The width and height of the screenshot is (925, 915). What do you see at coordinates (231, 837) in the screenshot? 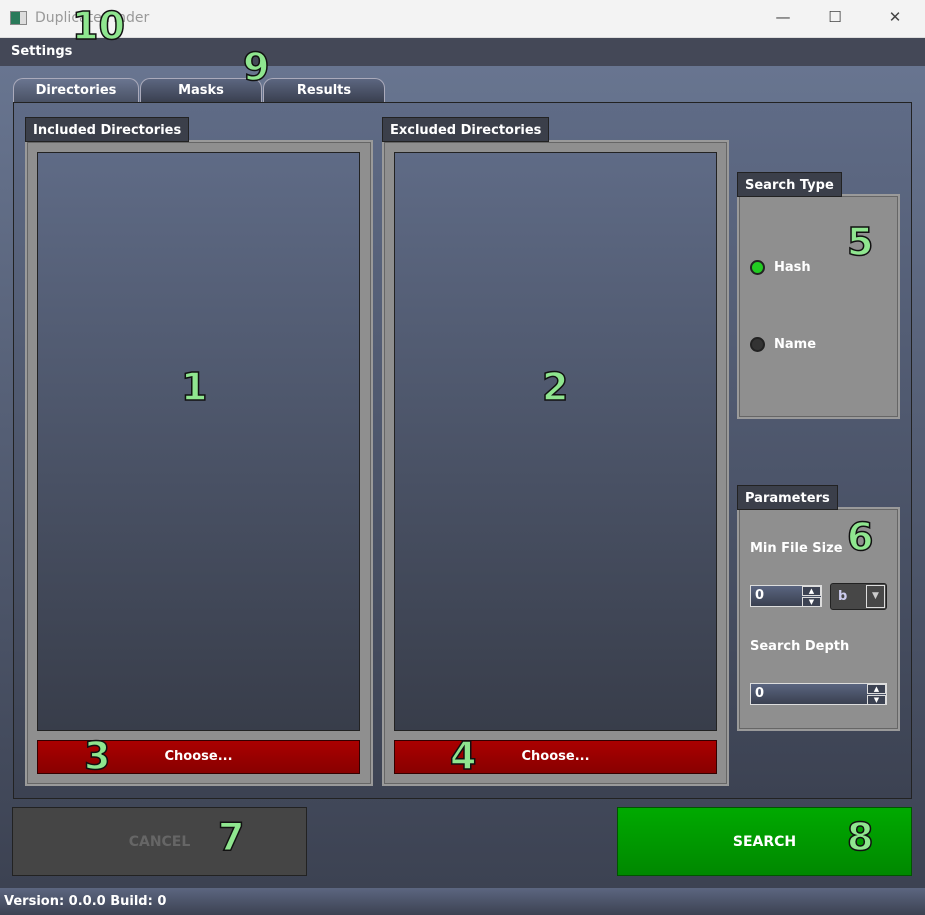
I see `annotation-7: 7` at bounding box center [231, 837].